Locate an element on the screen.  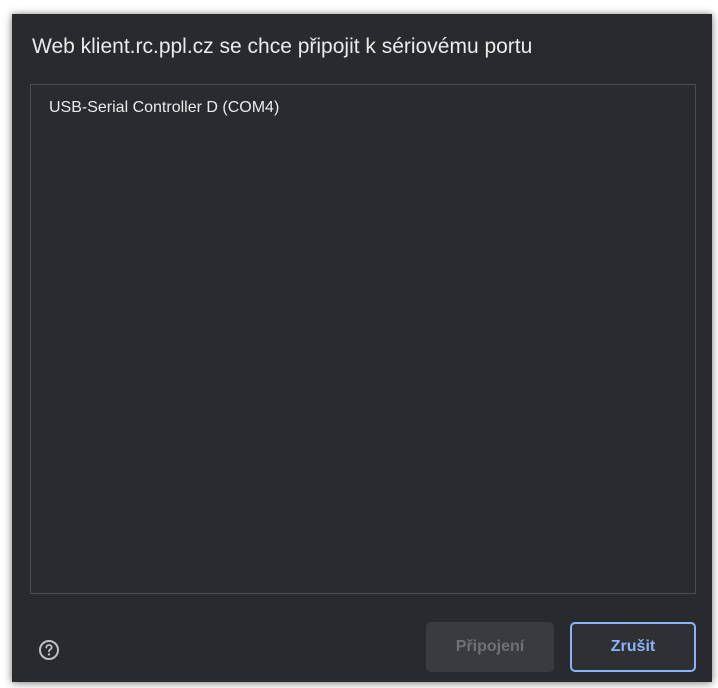
device-item: USB-Serial Controller D (COM4) is located at coordinates (164, 108).